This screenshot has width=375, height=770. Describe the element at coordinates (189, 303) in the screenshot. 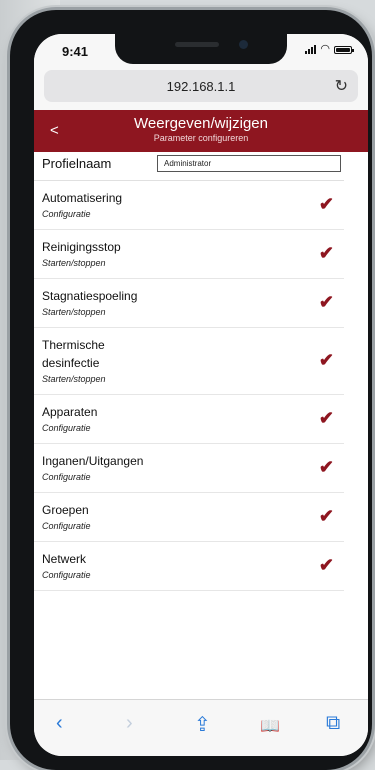

I see `list-item: Stagnatiespoeling Starten/stoppen ✔` at that location.